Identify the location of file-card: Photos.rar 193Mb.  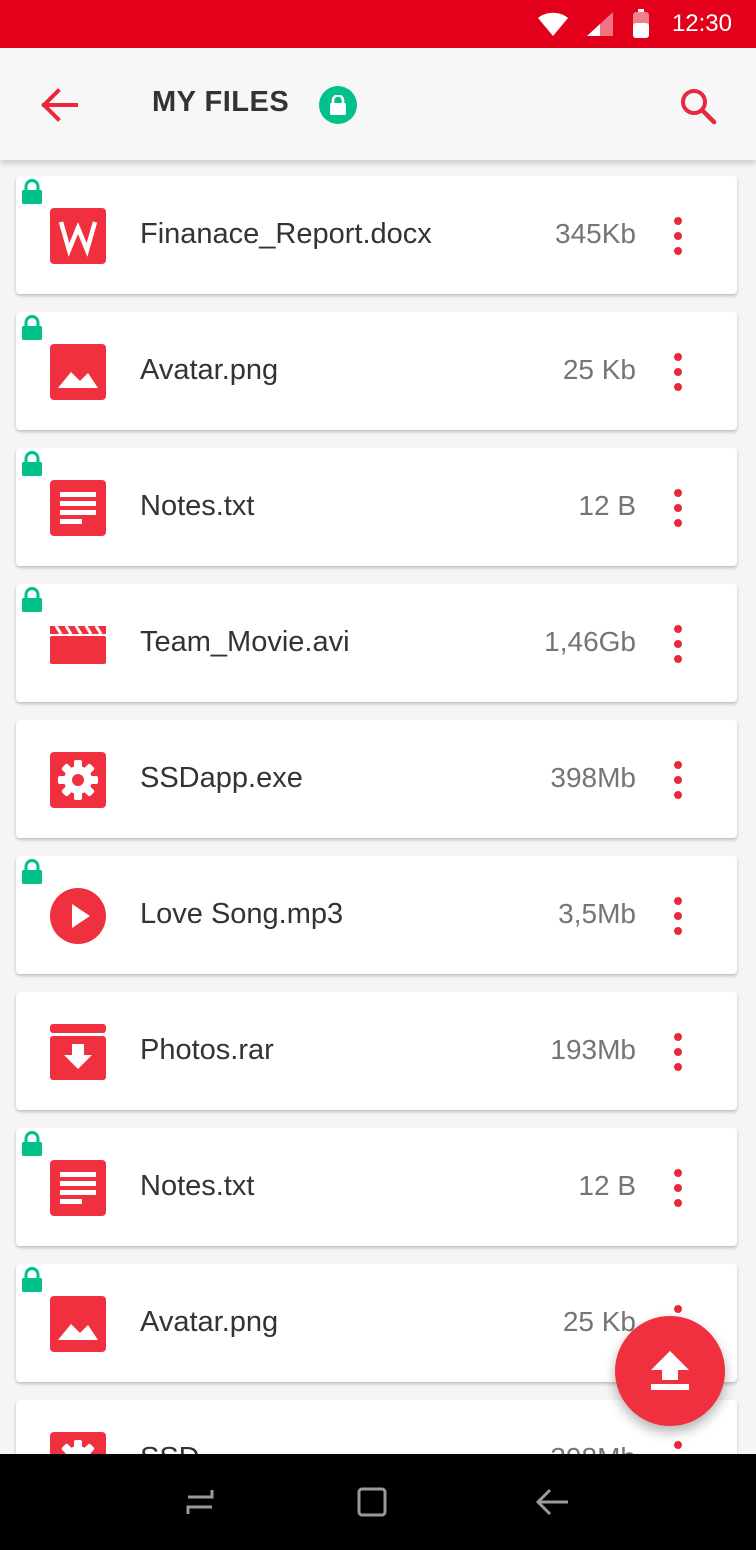
(376, 1051).